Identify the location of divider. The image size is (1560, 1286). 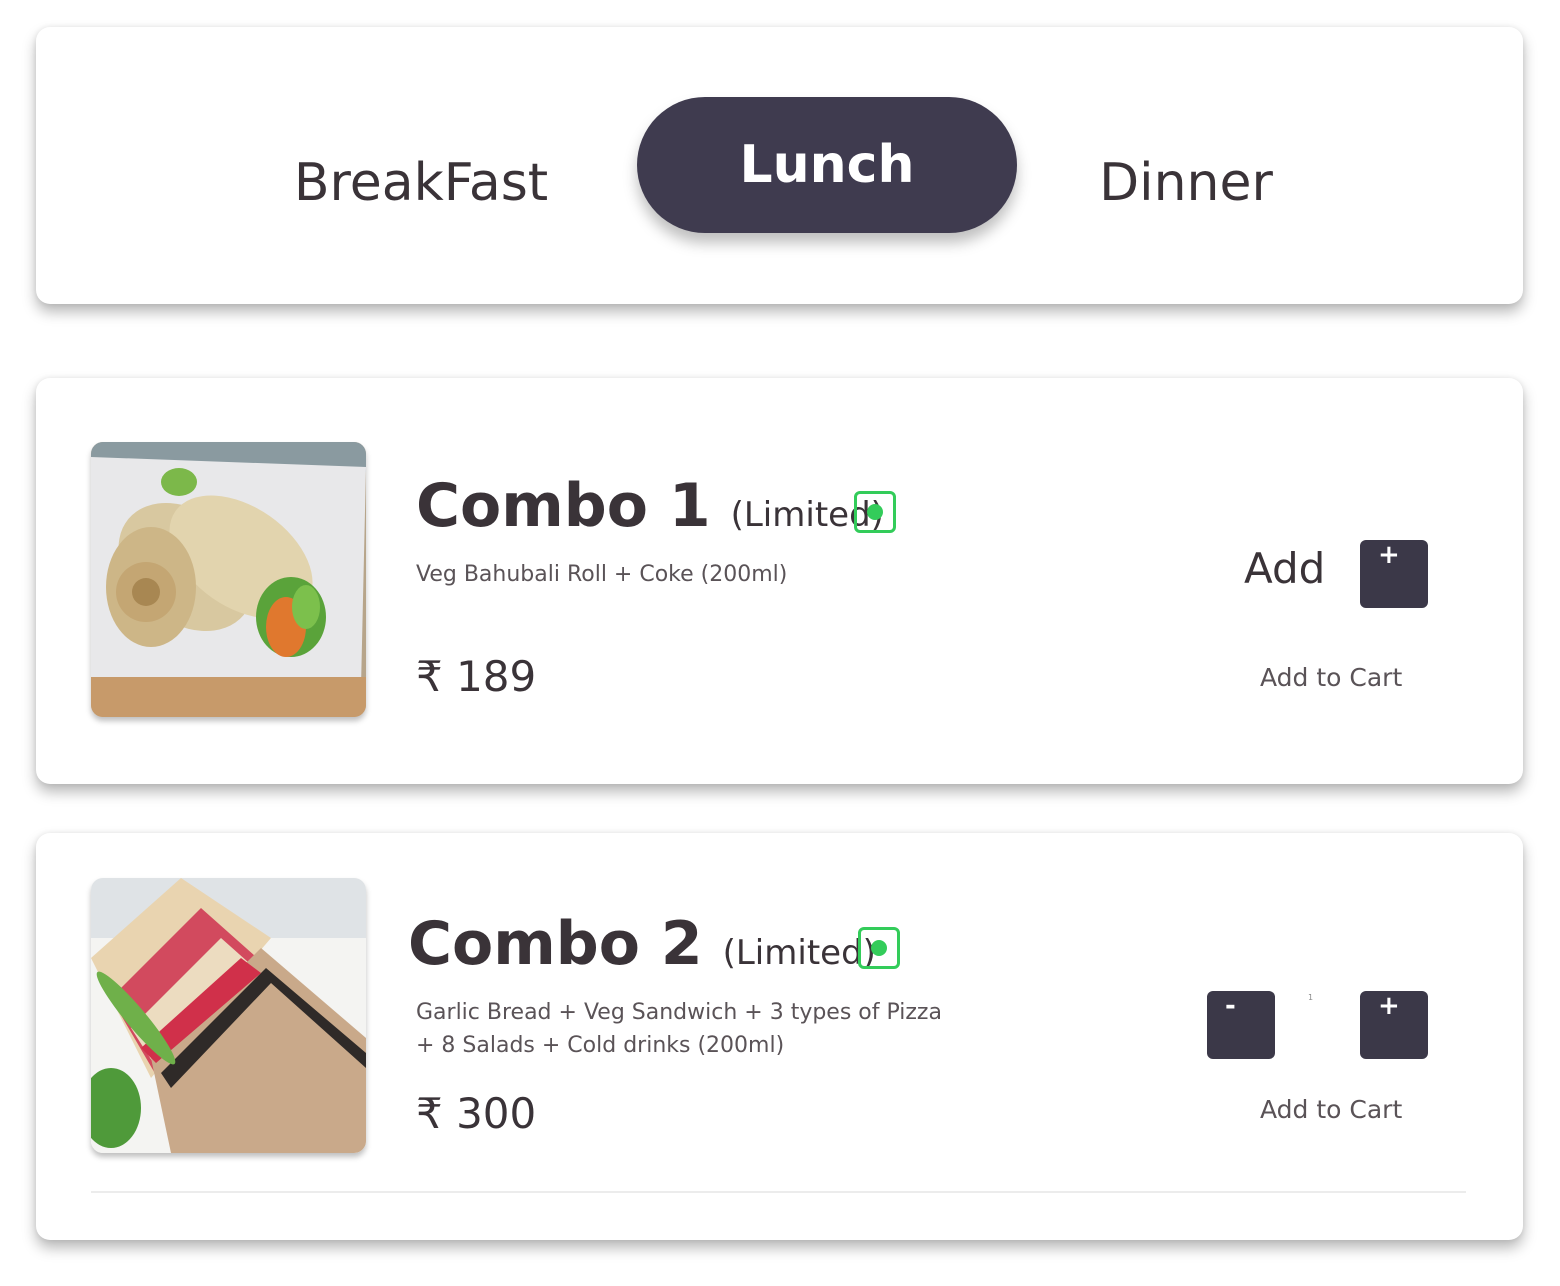
(778, 1192).